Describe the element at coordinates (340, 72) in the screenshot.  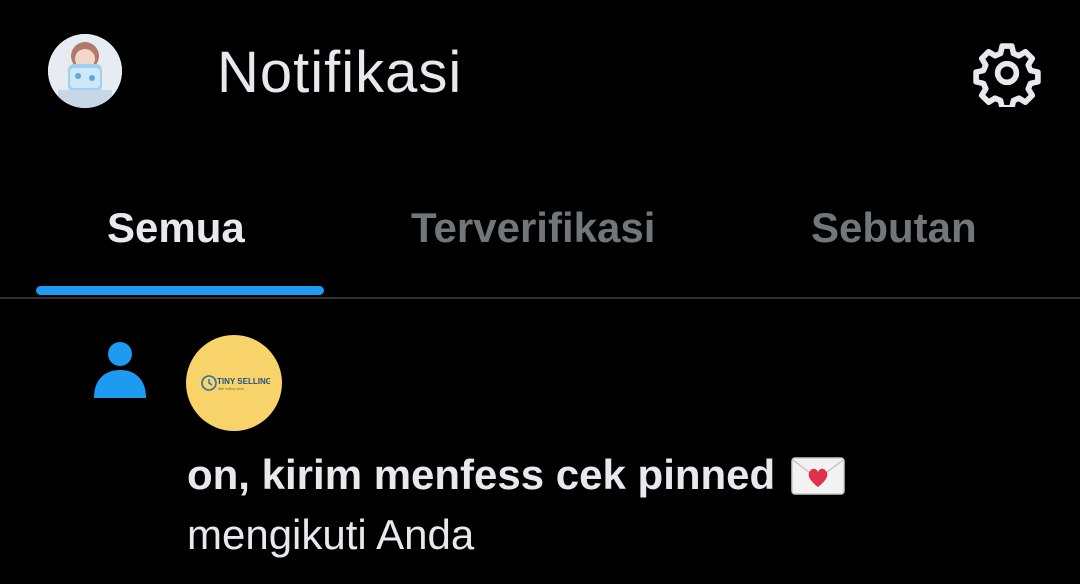
I see `page-title: Notifikasi` at that location.